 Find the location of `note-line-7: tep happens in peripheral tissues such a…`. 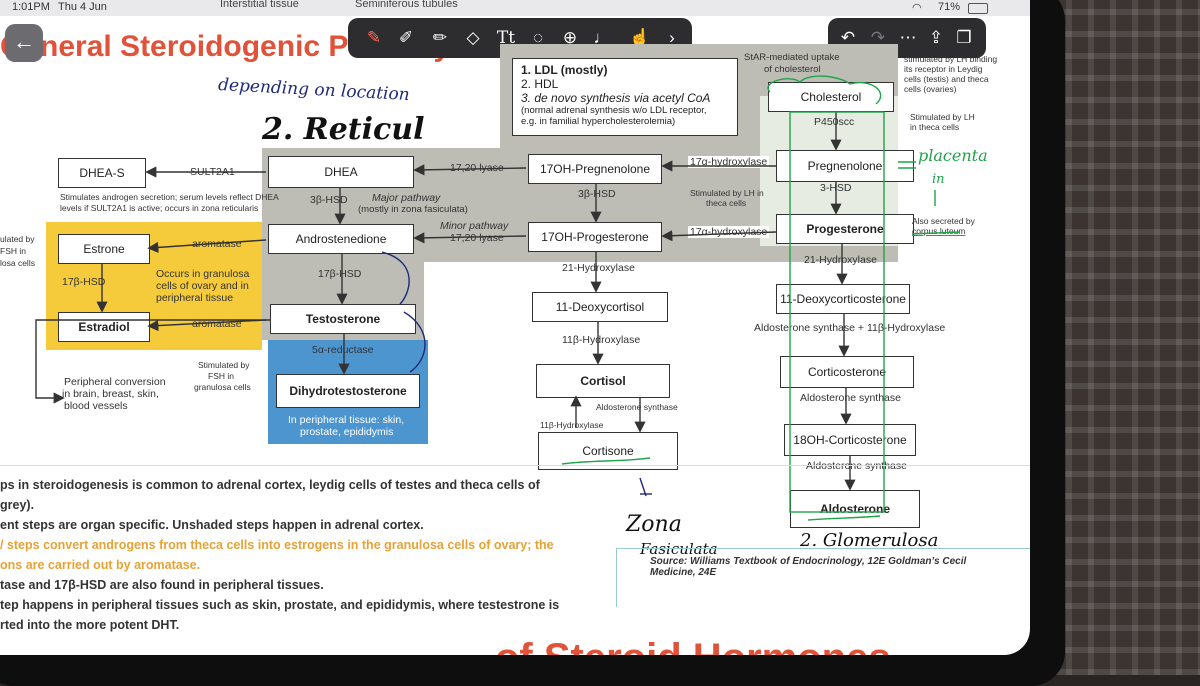

note-line-7: tep happens in peripheral tissues such a… is located at coordinates (280, 605).